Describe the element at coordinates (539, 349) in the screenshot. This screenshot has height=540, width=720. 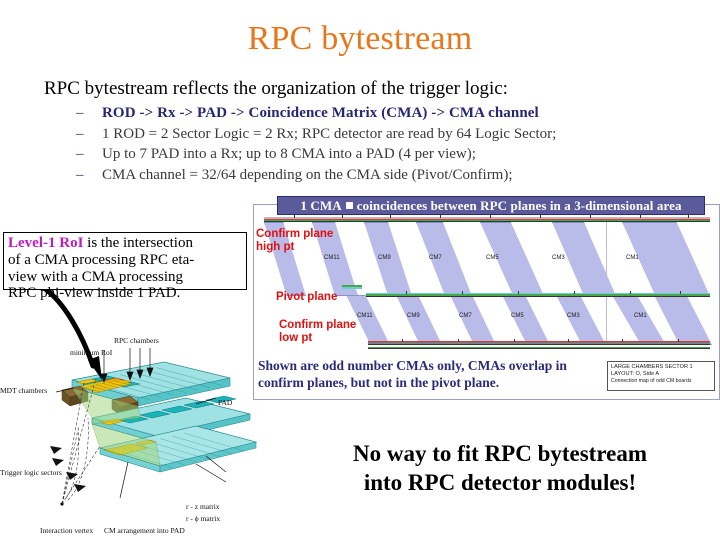
I see `plane-strip-confirm-low-lower` at that location.